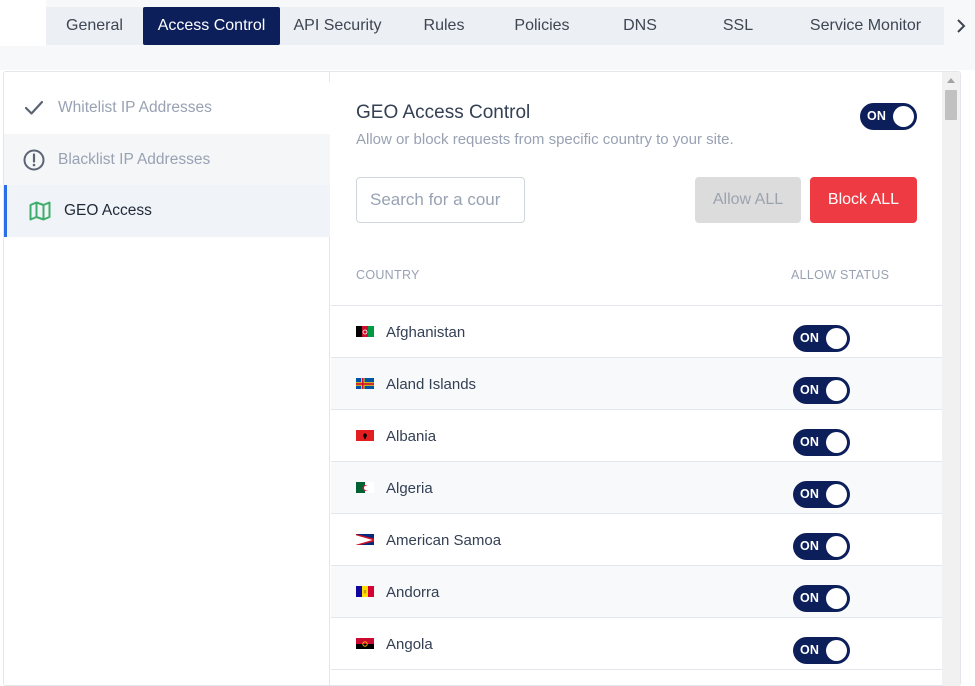 The height and width of the screenshot is (686, 975). What do you see at coordinates (888, 116) in the screenshot?
I see `geo-access-toggle: ON` at bounding box center [888, 116].